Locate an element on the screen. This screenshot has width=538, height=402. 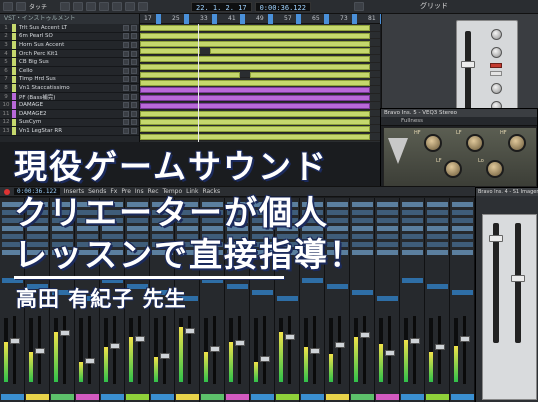
track-name: DAMAGE is located at coordinates (69, 105).